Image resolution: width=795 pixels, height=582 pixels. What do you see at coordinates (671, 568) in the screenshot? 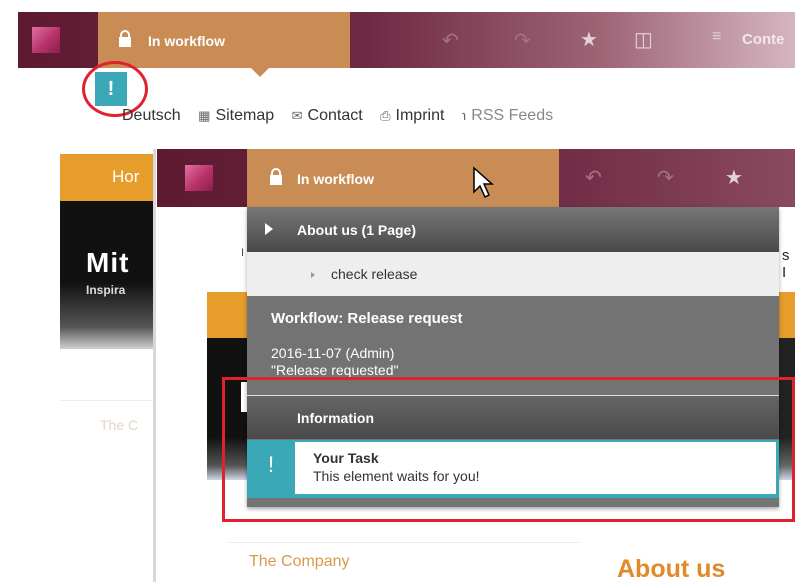
I see `page-heading: About us` at bounding box center [671, 568].